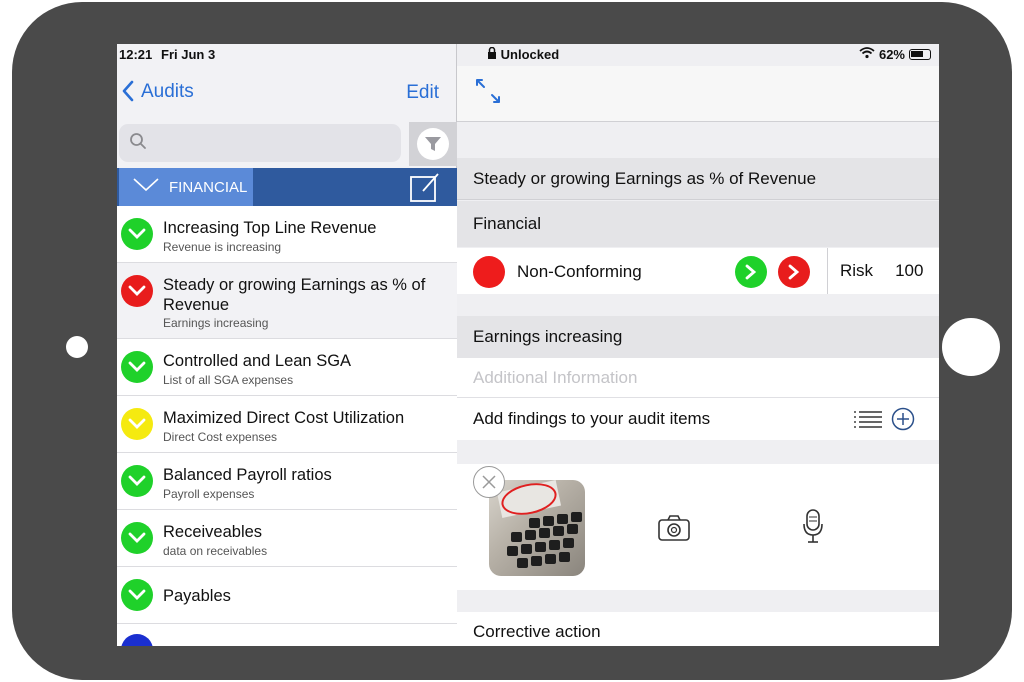 This screenshot has height=682, width=1024. Describe the element at coordinates (215, 551) in the screenshot. I see `item-subtitle: data on receivables` at that location.